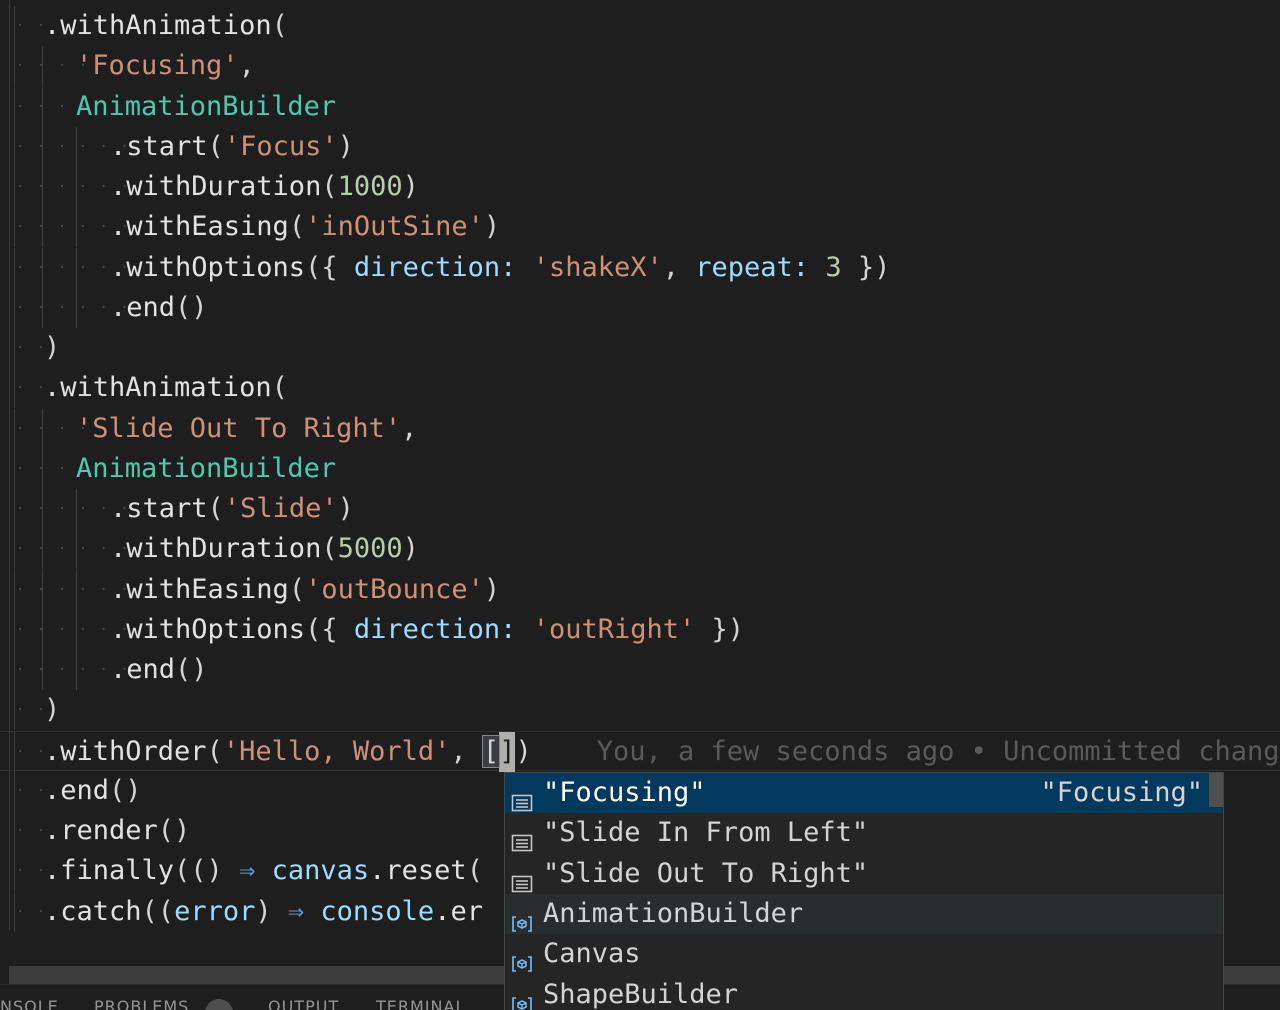  I want to click on code-token: ((, so click(158, 911).